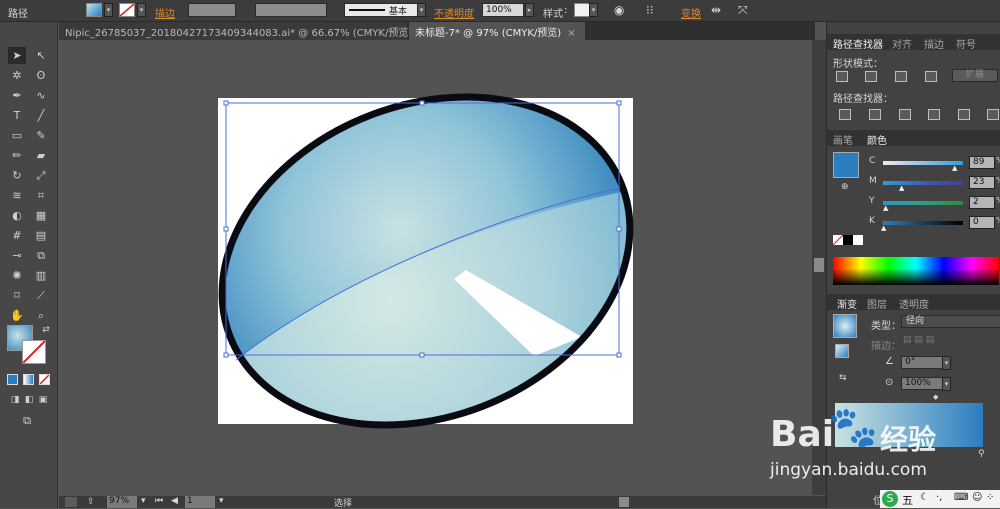  I want to click on watermark-url: jingyan.baidu.com, so click(848, 470).